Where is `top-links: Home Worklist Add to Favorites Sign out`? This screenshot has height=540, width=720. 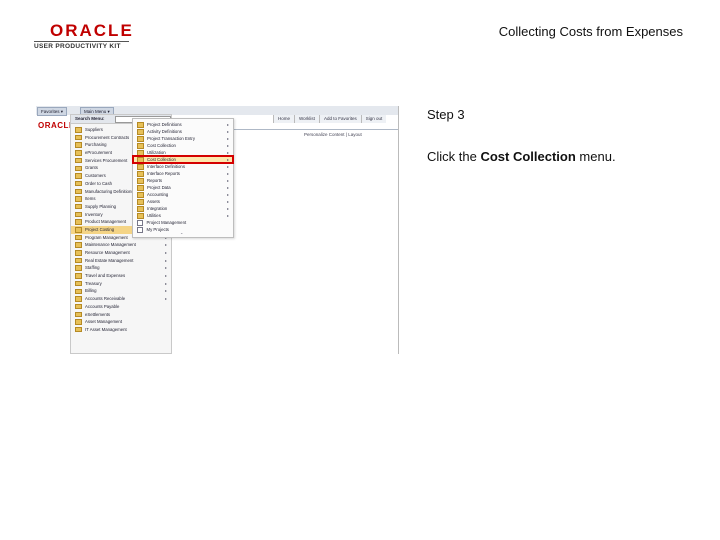
top-links: Home Worklist Add to Favorites Sign out is located at coordinates (330, 119).